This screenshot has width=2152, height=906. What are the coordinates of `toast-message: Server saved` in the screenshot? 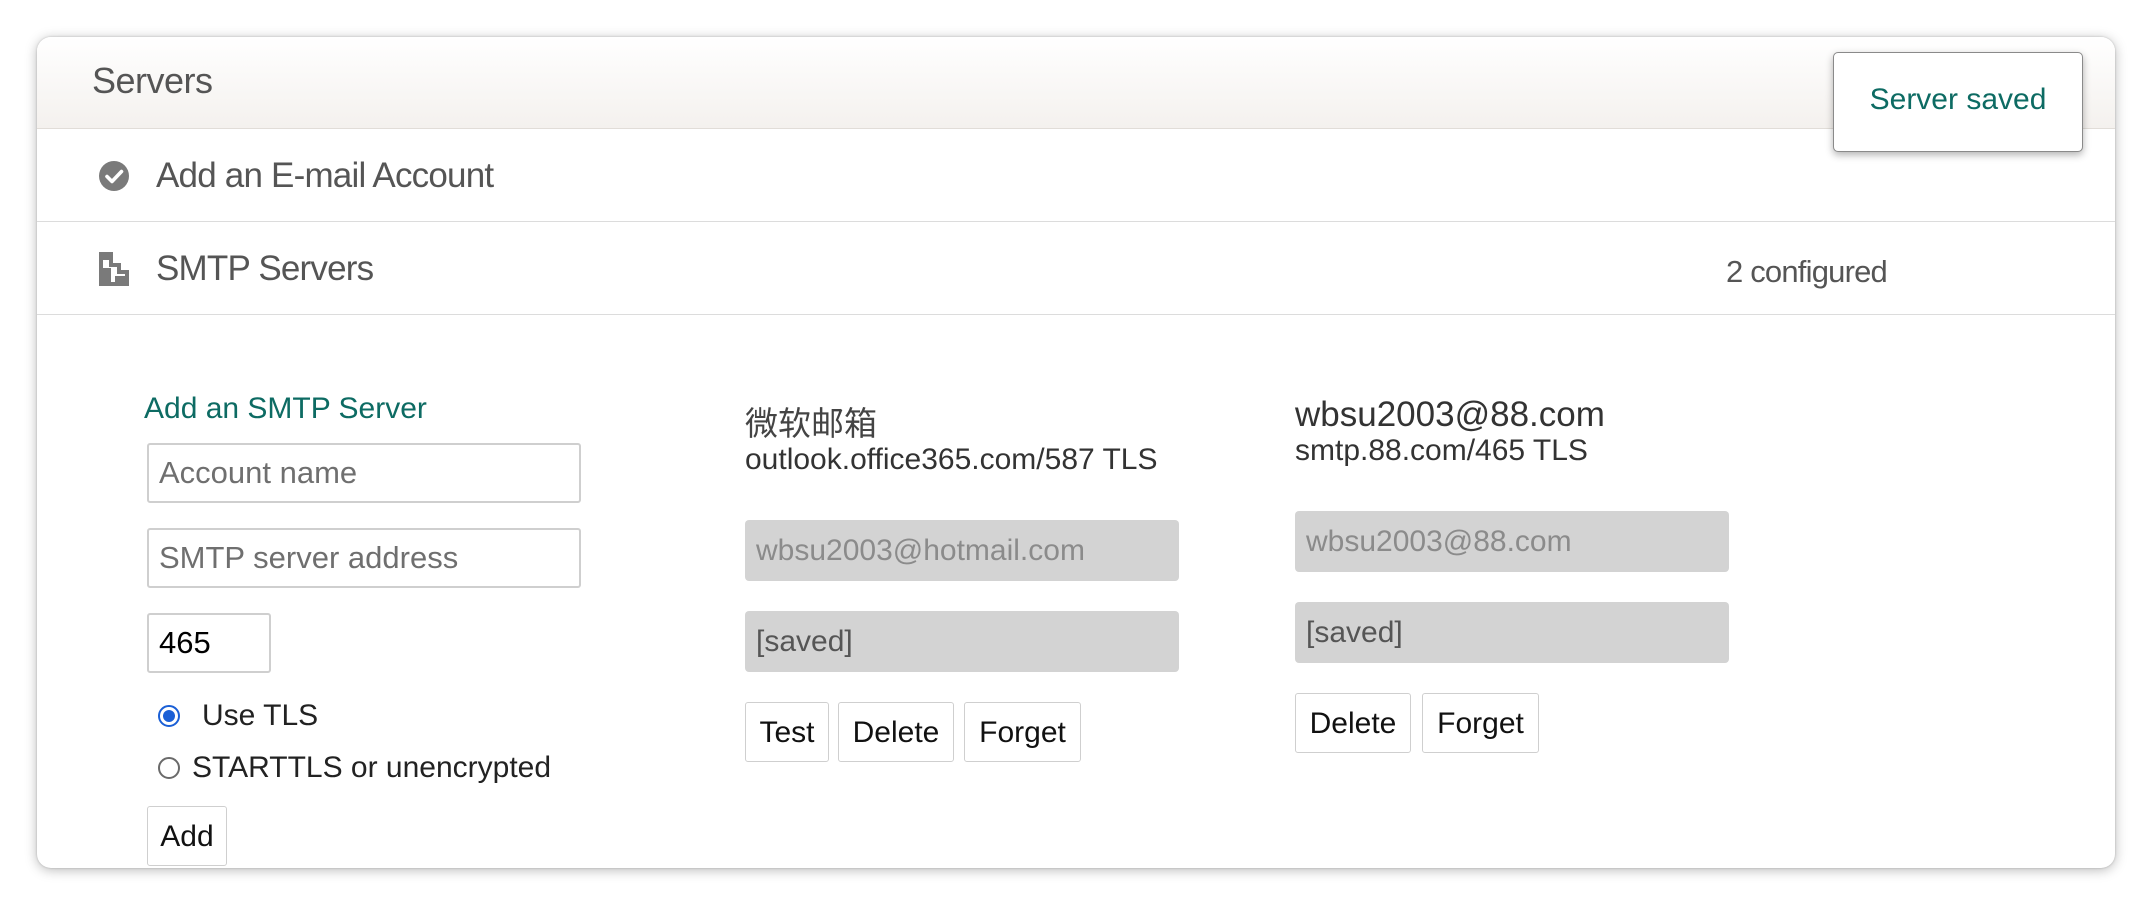 It's located at (1958, 99).